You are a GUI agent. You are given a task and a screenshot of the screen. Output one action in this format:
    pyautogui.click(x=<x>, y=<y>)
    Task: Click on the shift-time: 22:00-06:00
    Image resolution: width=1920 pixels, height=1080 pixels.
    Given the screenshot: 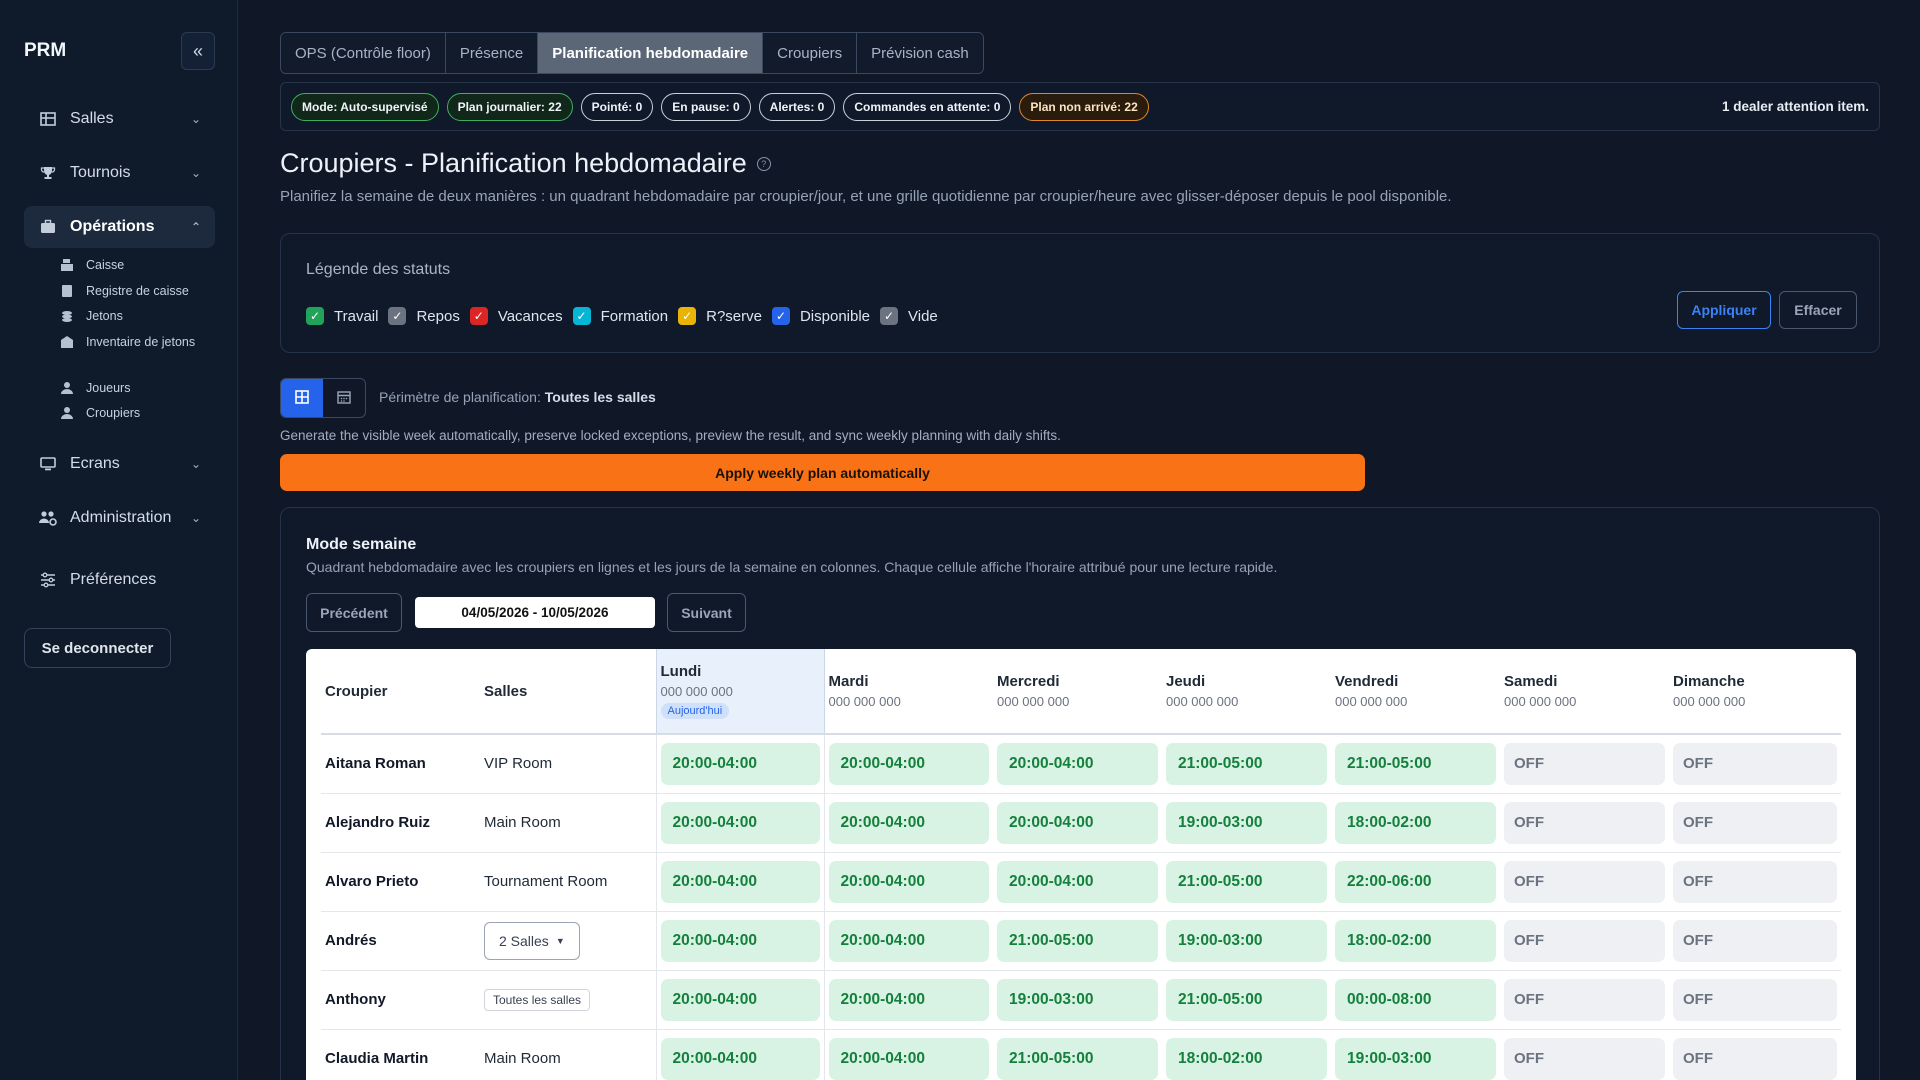 What is the action you would take?
    pyautogui.click(x=1415, y=881)
    